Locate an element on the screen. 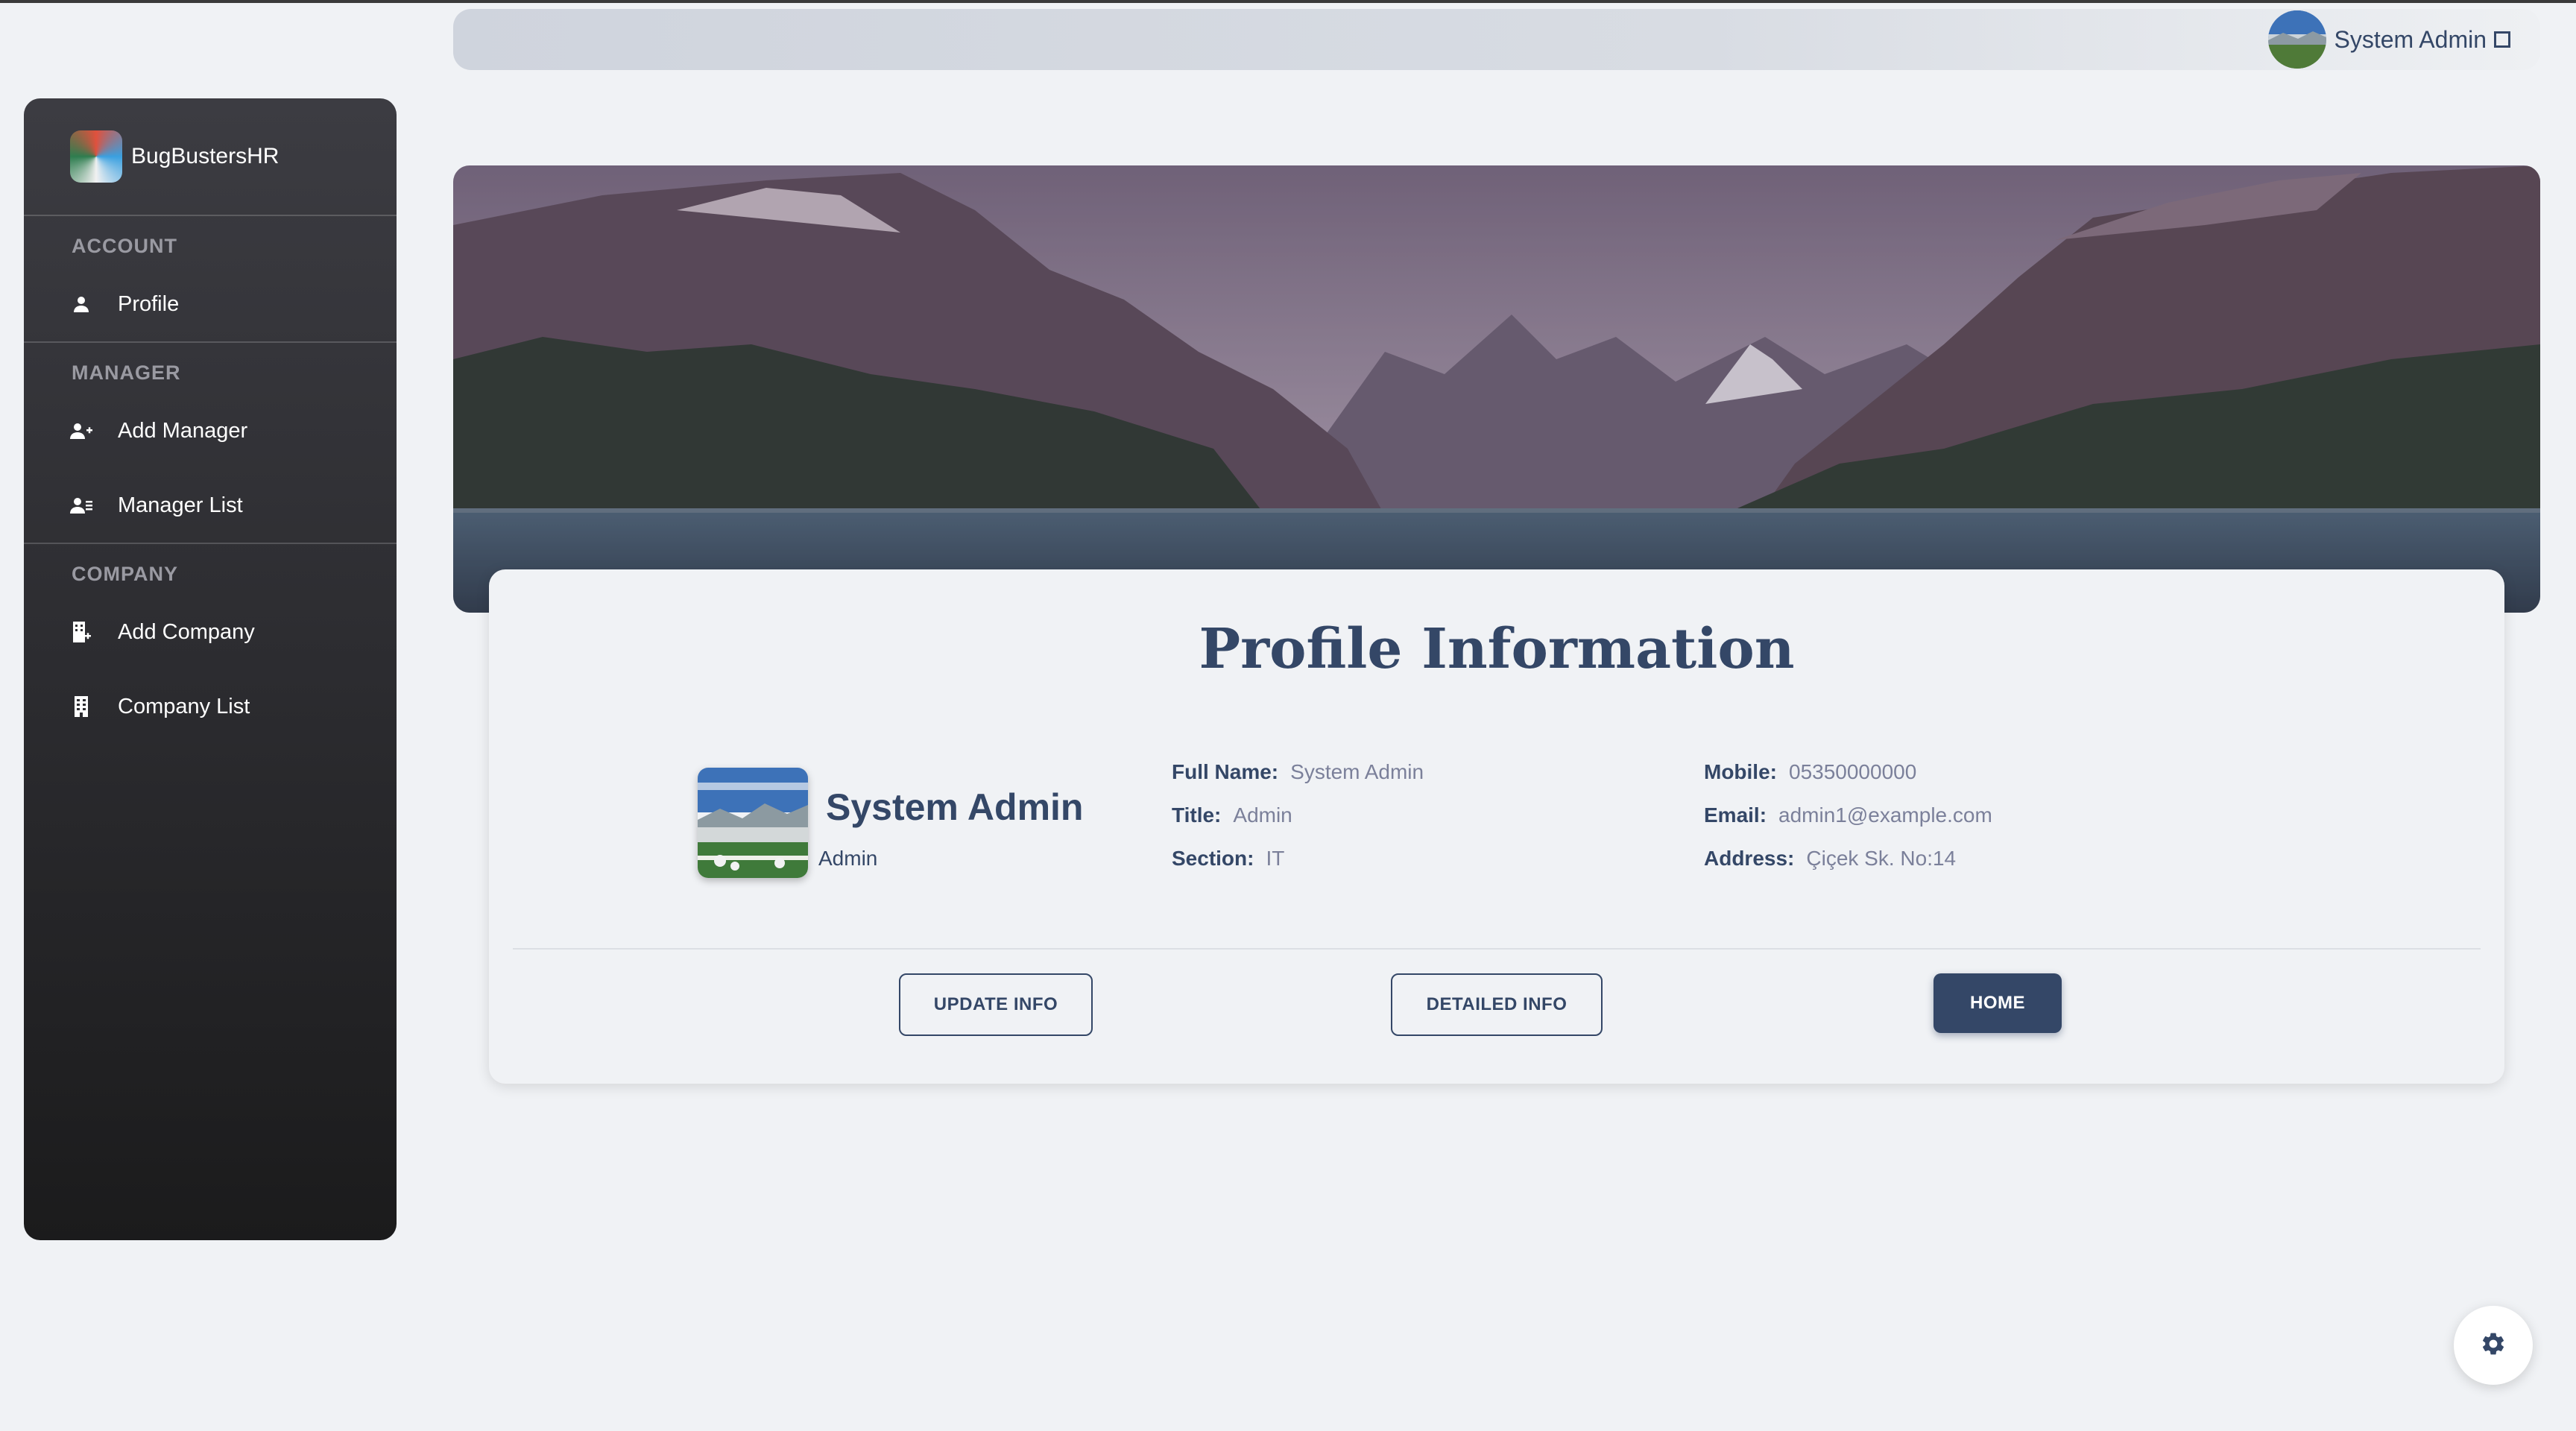 This screenshot has height=1431, width=2576. brand: BugBustersHR is located at coordinates (210, 157).